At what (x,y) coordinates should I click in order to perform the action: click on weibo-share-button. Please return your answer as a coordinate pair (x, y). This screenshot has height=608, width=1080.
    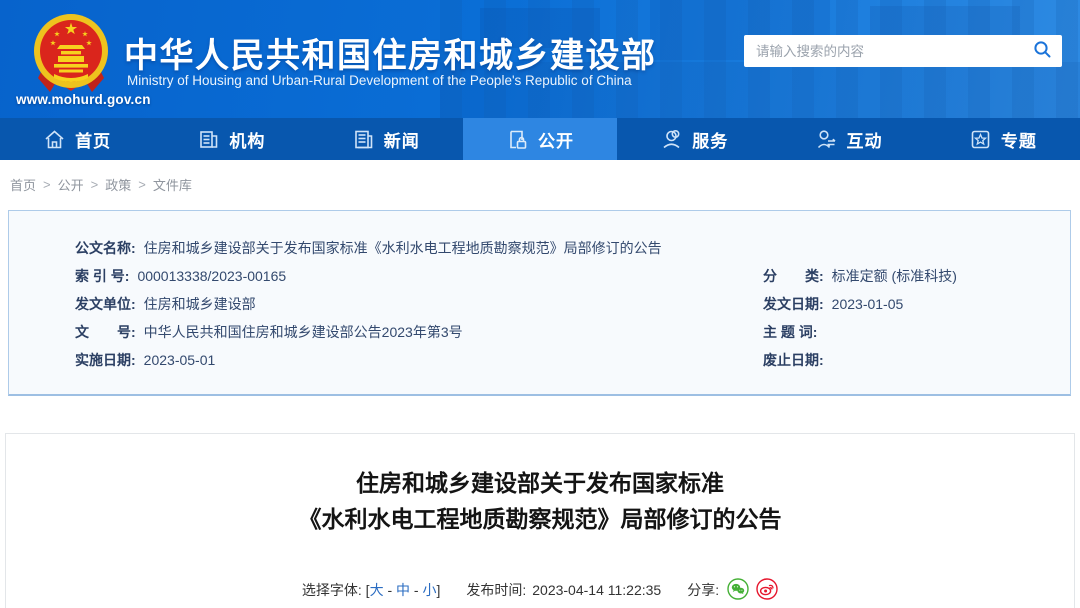
    Looking at the image, I should click on (767, 590).